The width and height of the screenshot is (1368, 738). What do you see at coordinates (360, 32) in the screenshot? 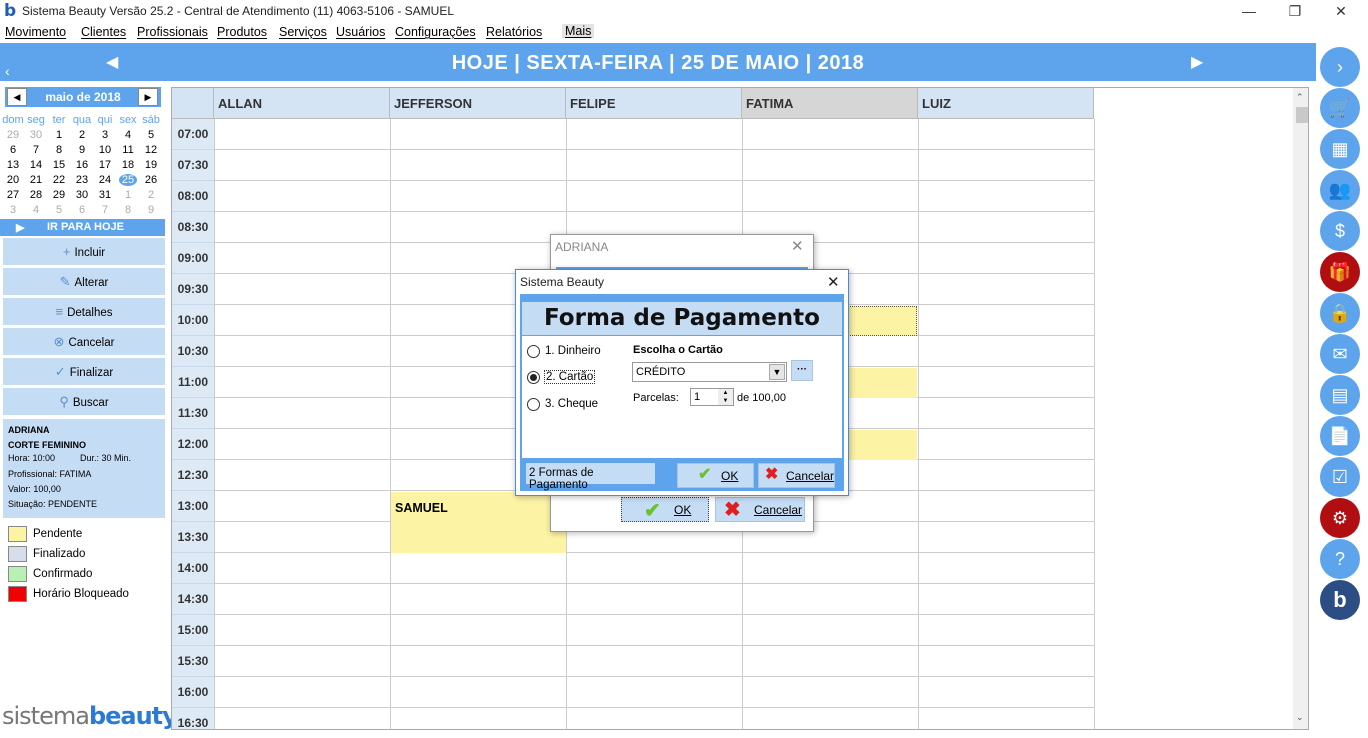
I see `menu-usuarios: Usuários` at bounding box center [360, 32].